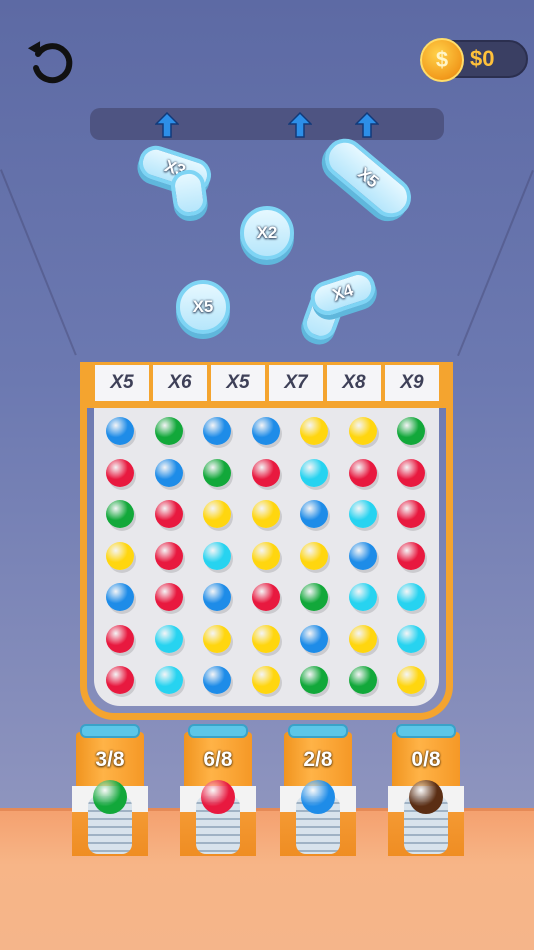  Describe the element at coordinates (482, 58) in the screenshot. I see `coin-amount: $0` at that location.